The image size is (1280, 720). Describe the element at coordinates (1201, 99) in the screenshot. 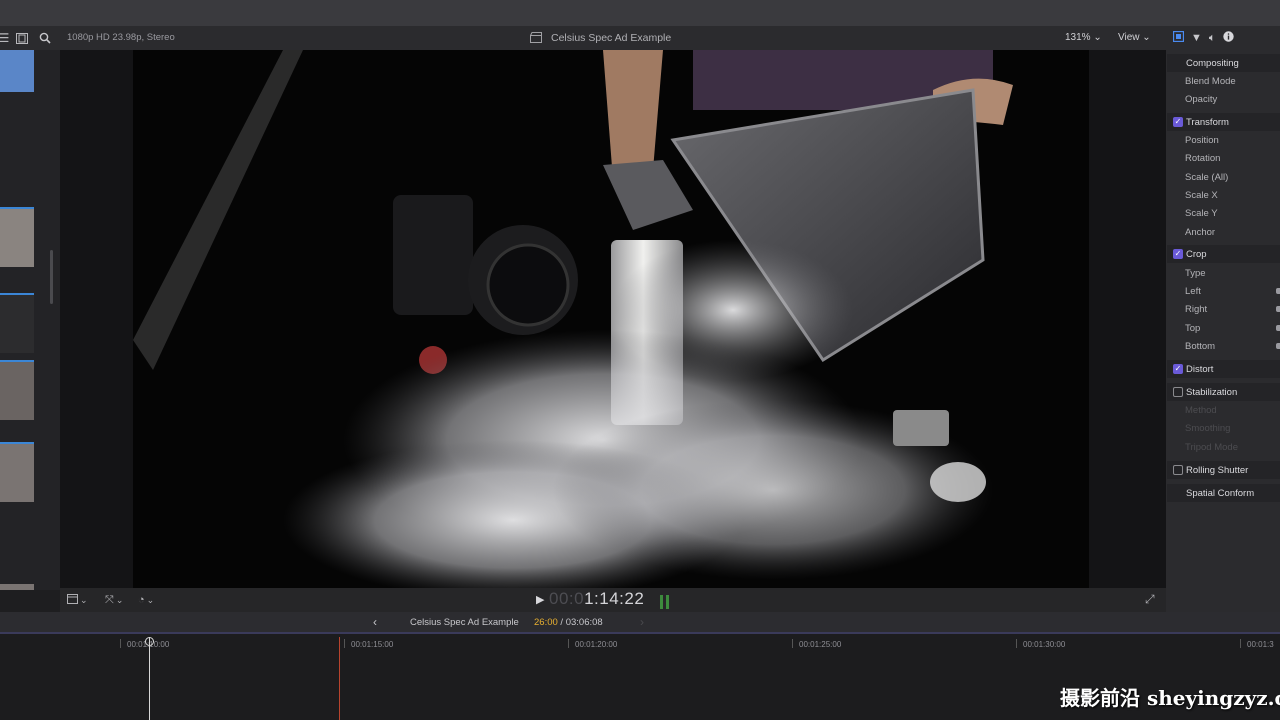

I see `inspector-row-label: Opacity` at that location.